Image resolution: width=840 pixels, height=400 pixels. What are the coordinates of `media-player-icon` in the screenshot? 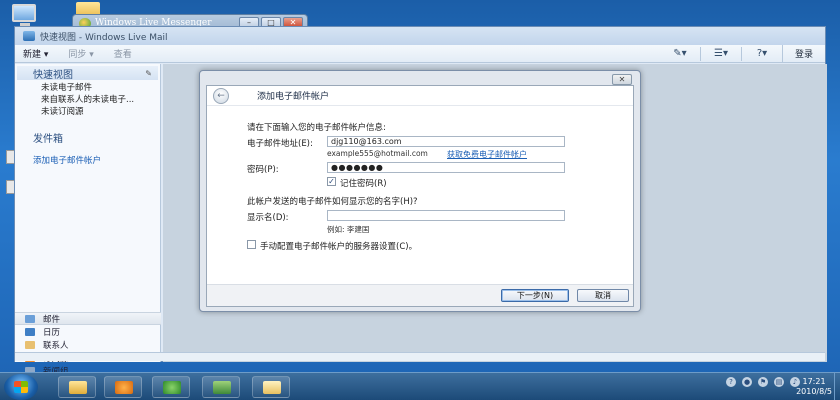 It's located at (124, 387).